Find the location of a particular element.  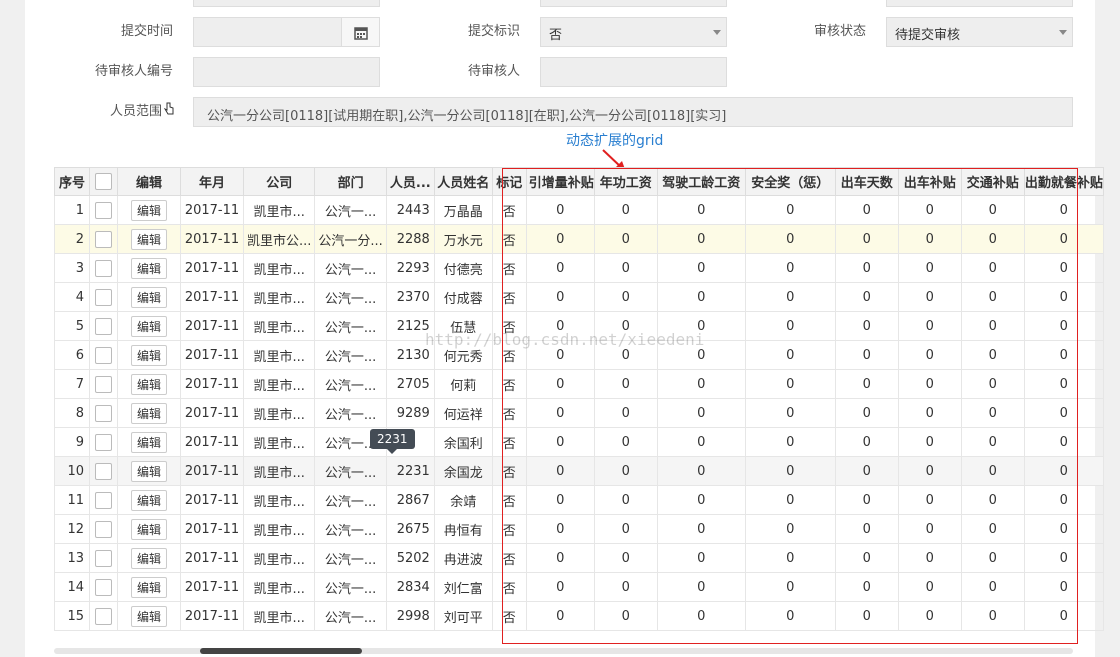

col-header-company: 公司 is located at coordinates (279, 181).